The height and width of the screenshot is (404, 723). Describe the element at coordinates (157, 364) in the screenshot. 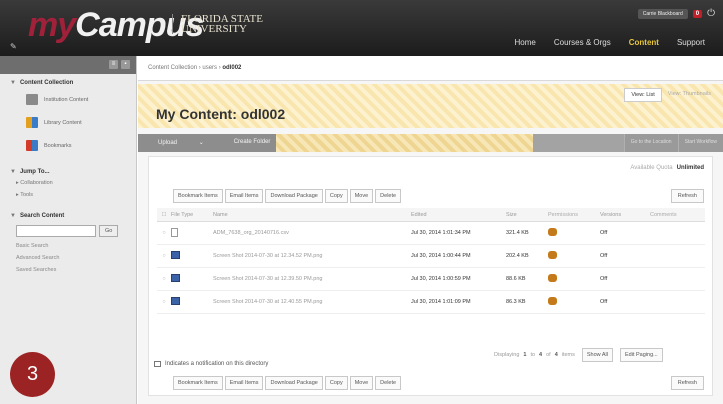

I see `notification-icon` at that location.